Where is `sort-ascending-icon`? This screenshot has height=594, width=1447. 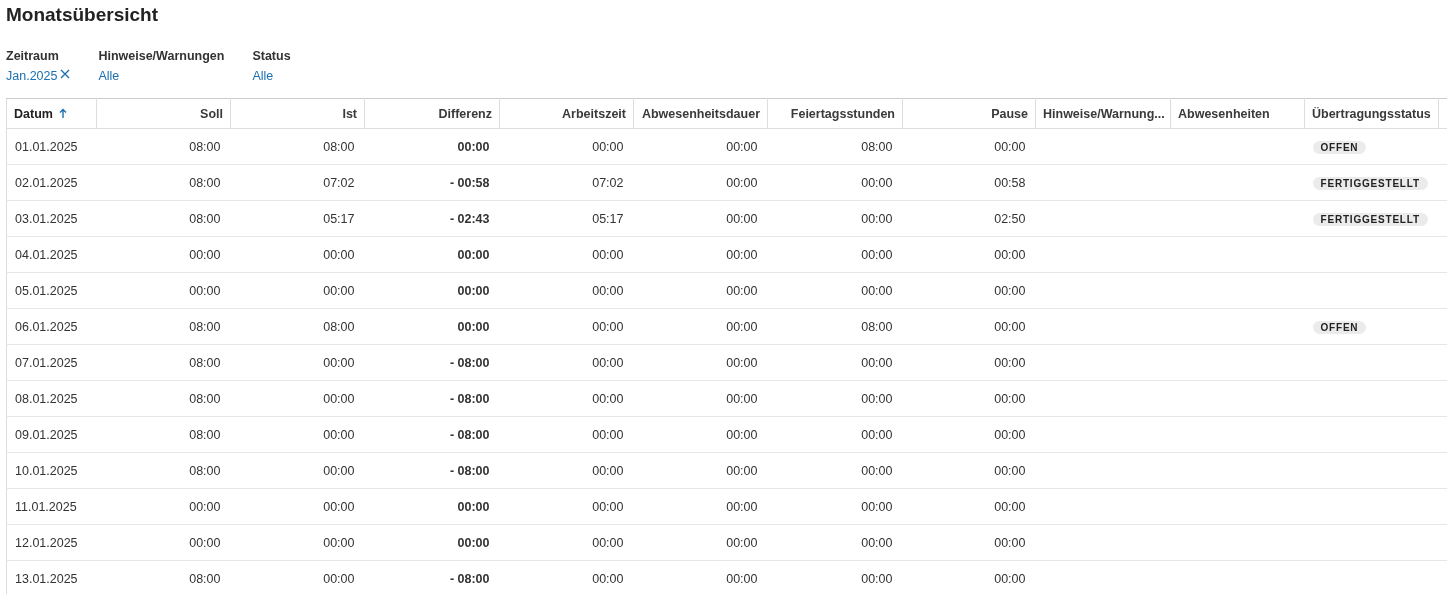 sort-ascending-icon is located at coordinates (62, 113).